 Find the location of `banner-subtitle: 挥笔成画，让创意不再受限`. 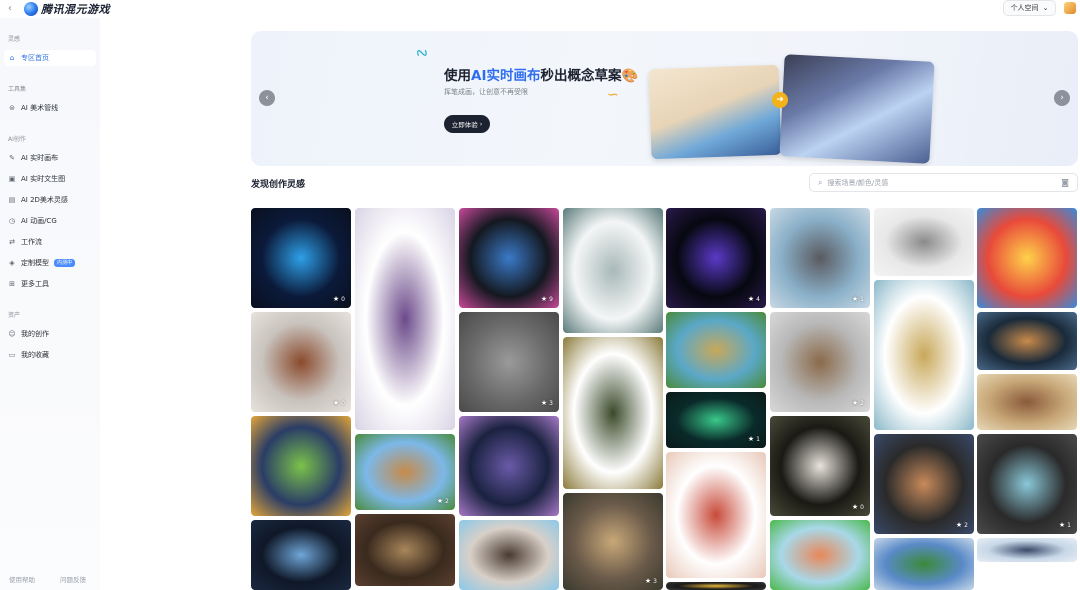

banner-subtitle: 挥笔成画，让创意不再受限 is located at coordinates (486, 92).